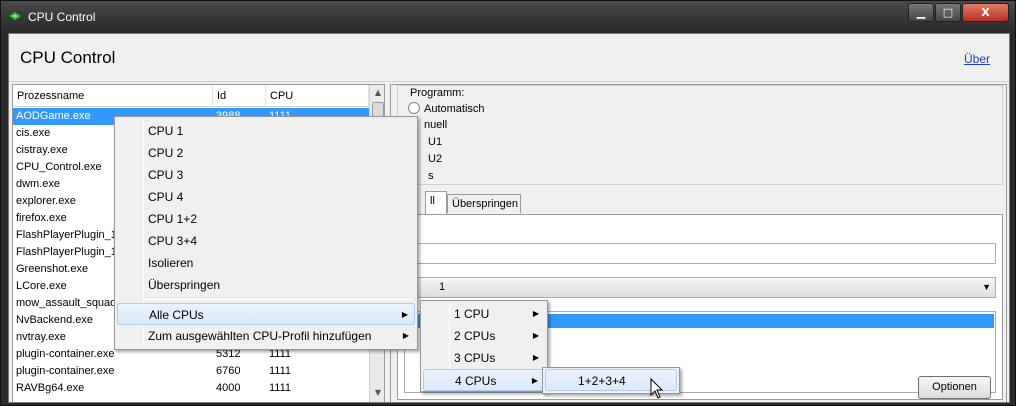 The width and height of the screenshot is (1016, 406). I want to click on menu-item-label: 3 CPUs, so click(475, 358).